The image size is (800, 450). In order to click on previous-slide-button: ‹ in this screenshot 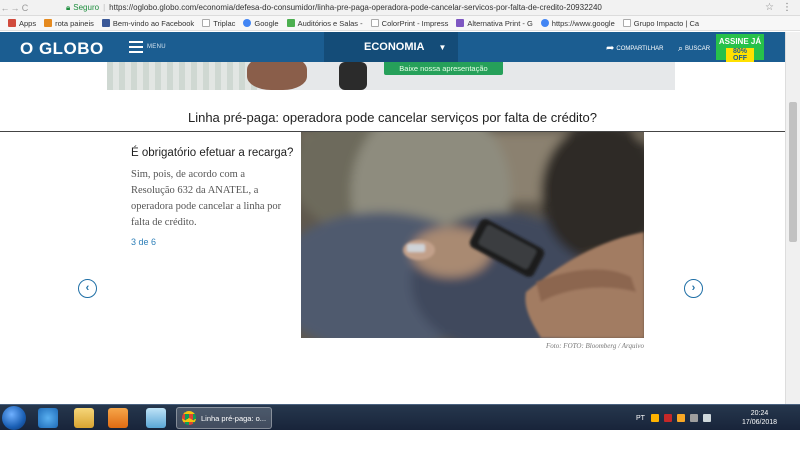, I will do `click(87, 288)`.